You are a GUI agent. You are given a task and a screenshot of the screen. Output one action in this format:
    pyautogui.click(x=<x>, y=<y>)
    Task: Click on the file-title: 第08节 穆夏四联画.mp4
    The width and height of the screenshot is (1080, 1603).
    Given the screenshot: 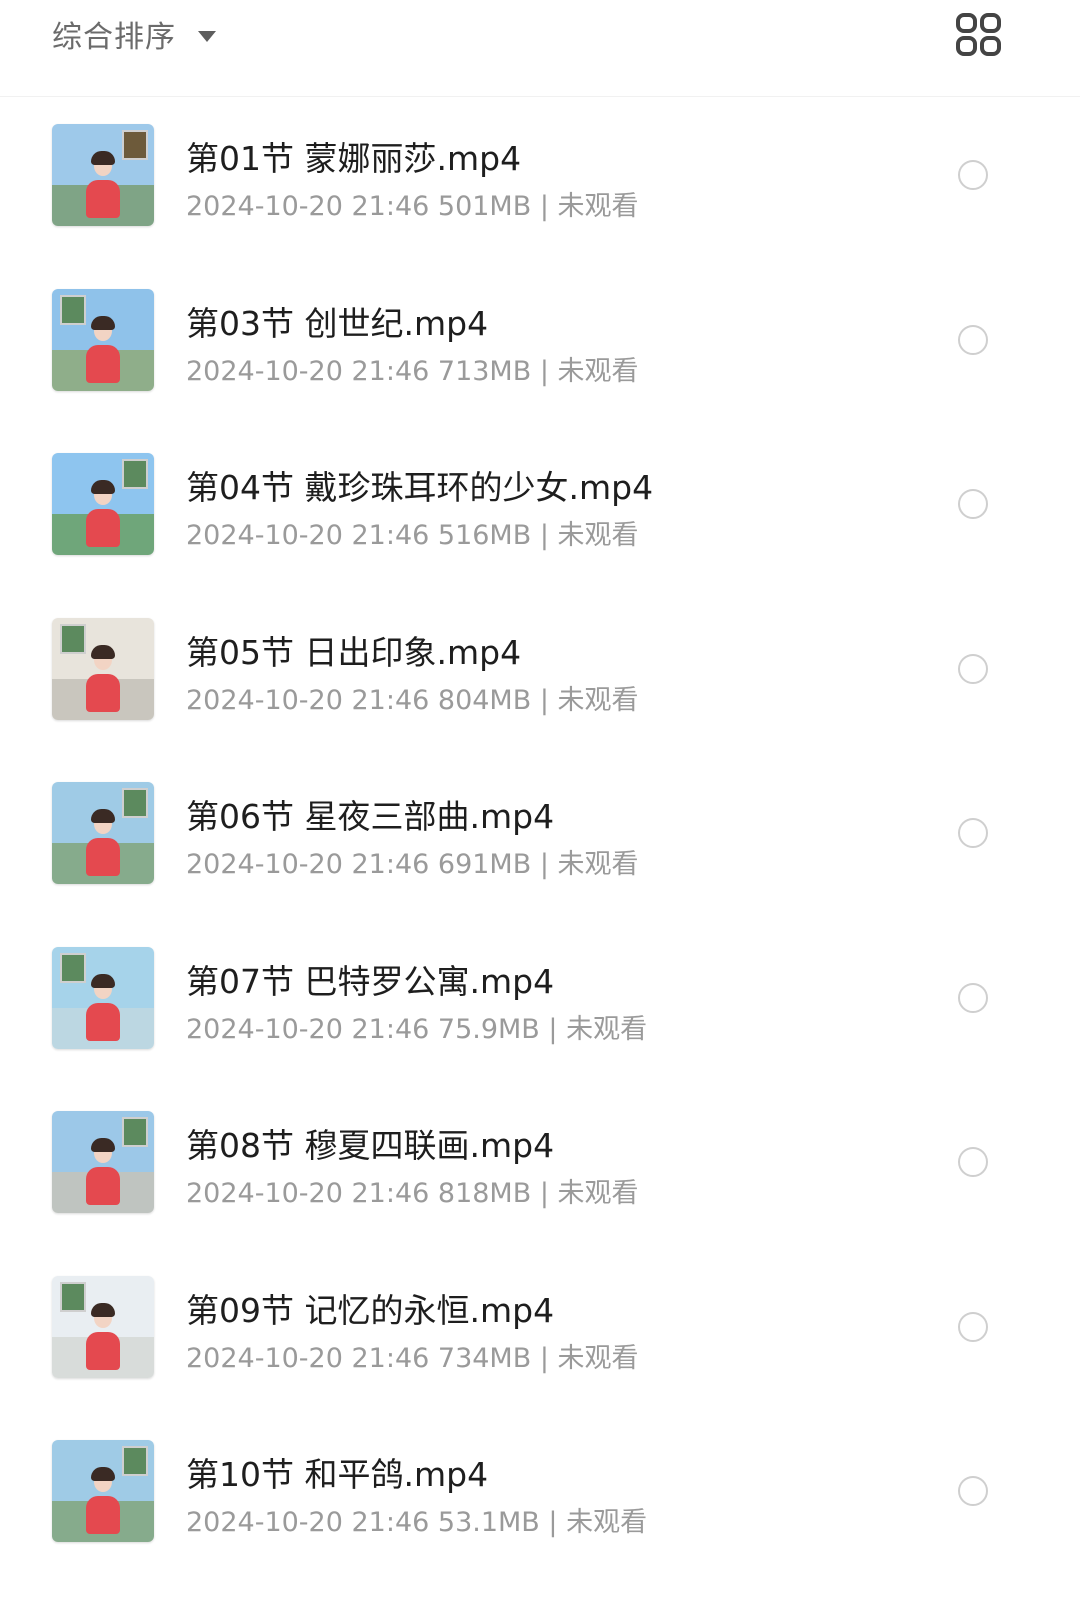 What is the action you would take?
    pyautogui.click(x=370, y=1145)
    